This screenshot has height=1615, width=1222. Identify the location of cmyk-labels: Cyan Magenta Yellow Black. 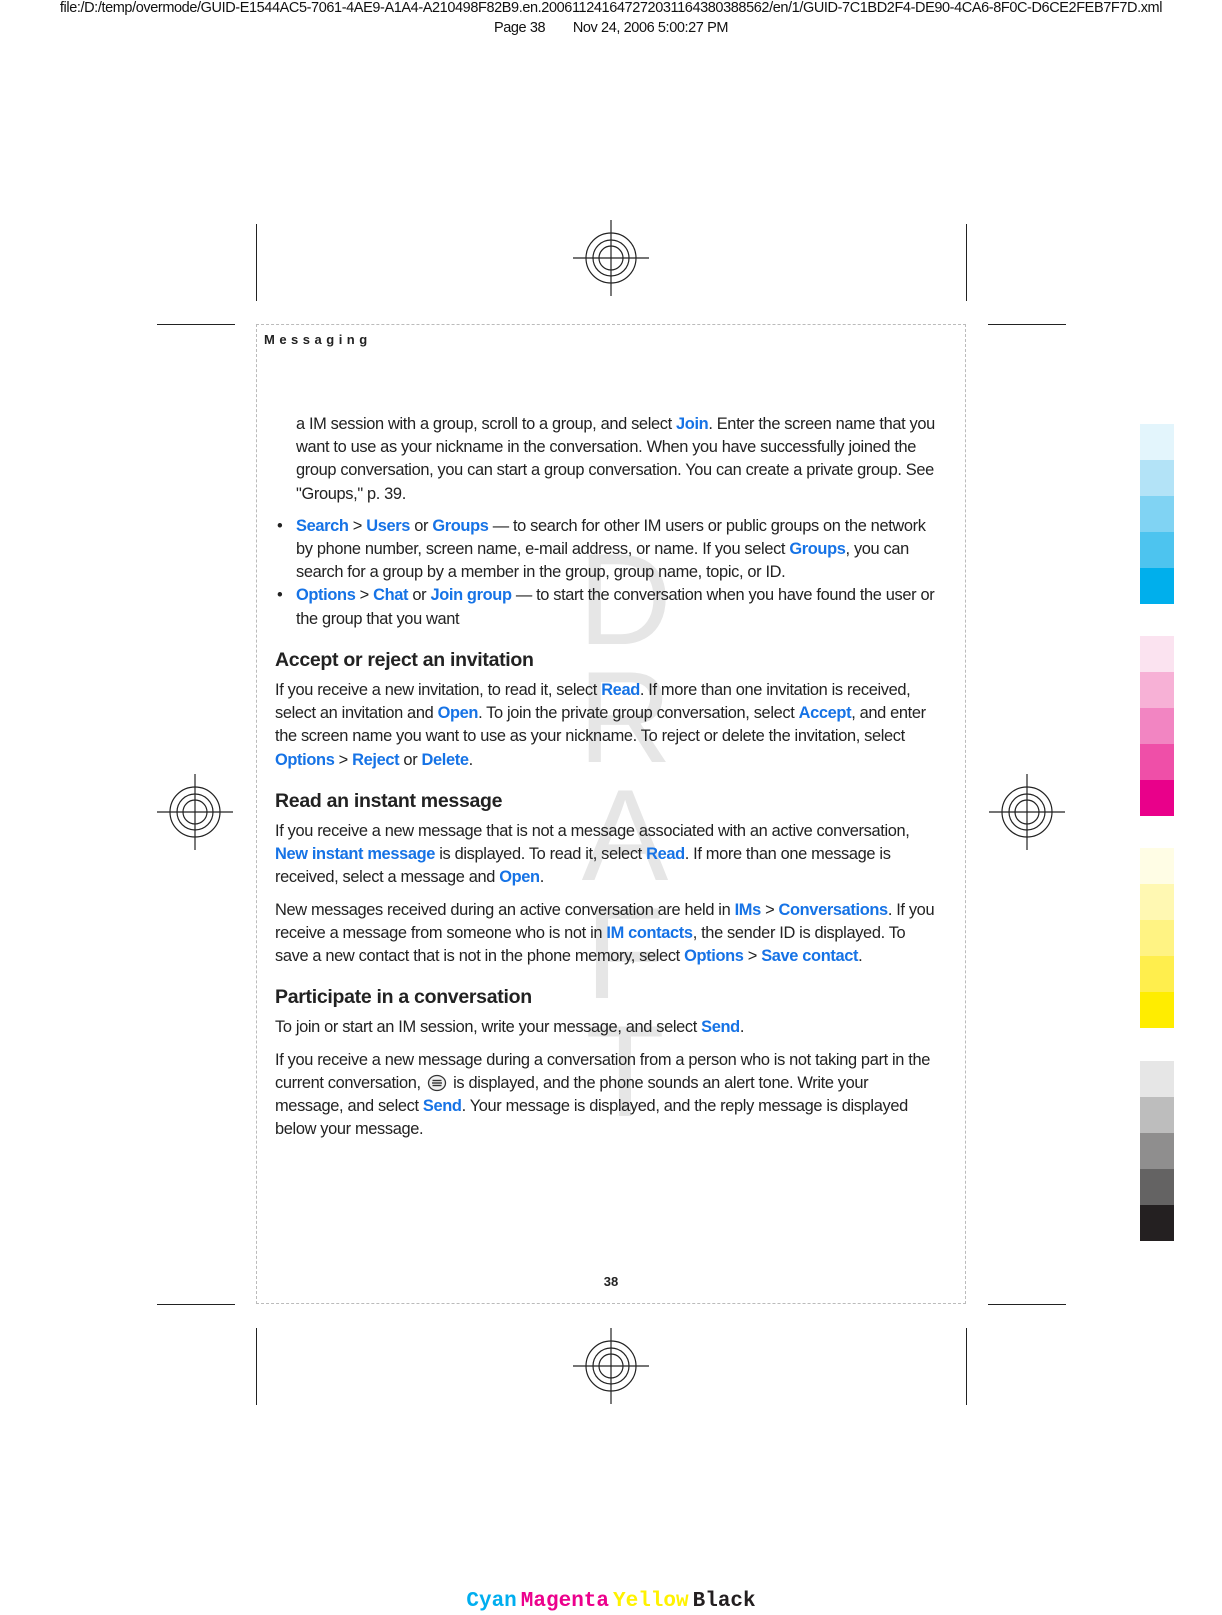
(611, 1601).